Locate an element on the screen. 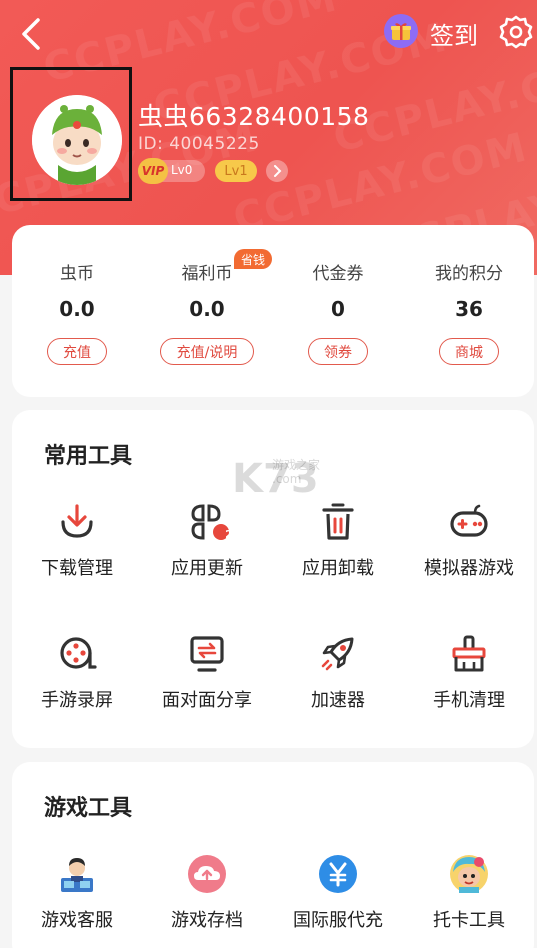 This screenshot has height=948, width=537. settings-gear-icon is located at coordinates (516, 32).